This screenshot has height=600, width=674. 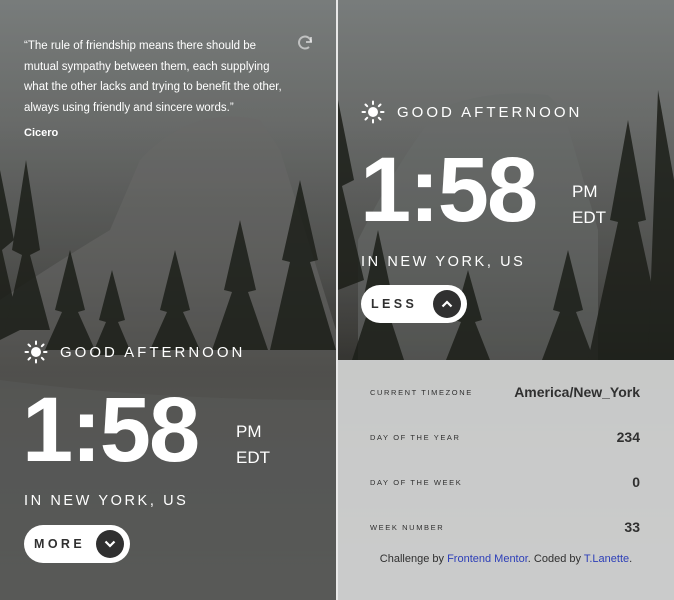 What do you see at coordinates (413, 559) in the screenshot?
I see `credit-prefix: Challenge by` at bounding box center [413, 559].